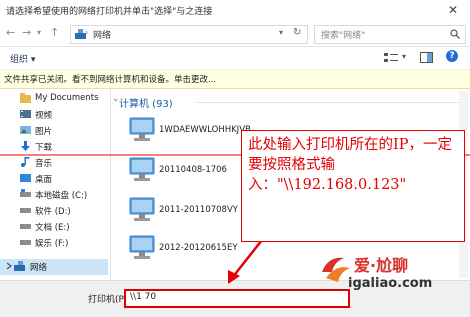 The width and height of the screenshot is (470, 317). Describe the element at coordinates (350, 165) in the screenshot. I see `annotation-text: 此处输入打印机所在的IP，一定要按照格式输入："\\192.168.0.123"` at that location.